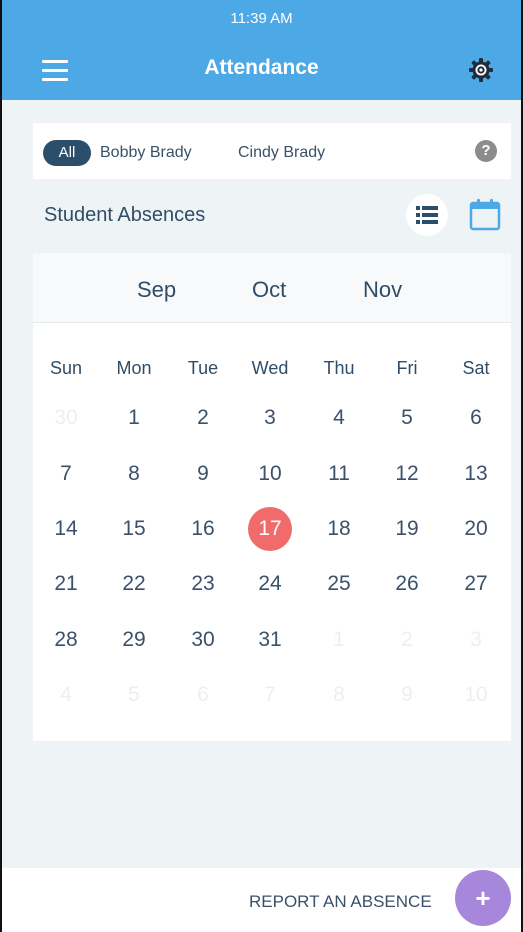 The height and width of the screenshot is (932, 523). I want to click on calendar-day: 30, so click(203, 640).